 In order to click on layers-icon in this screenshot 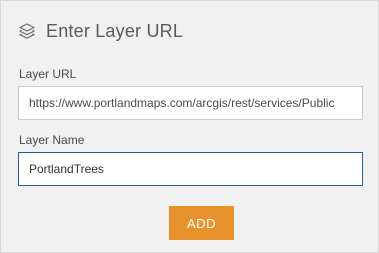, I will do `click(27, 31)`.